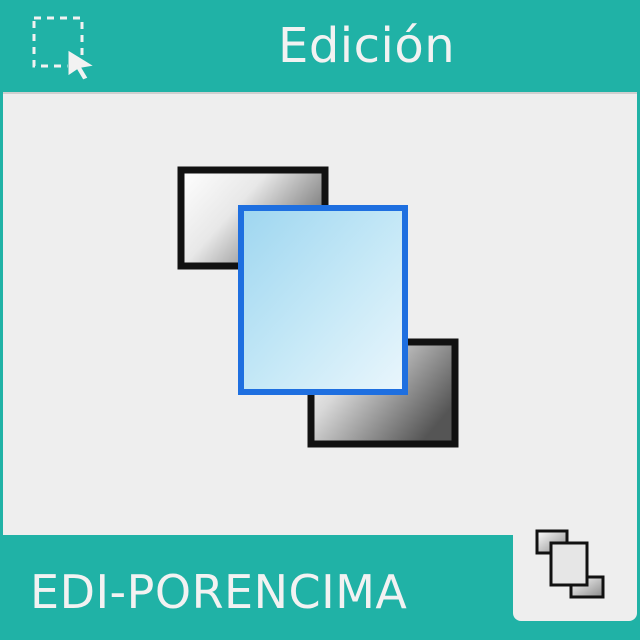 This screenshot has height=640, width=640. Describe the element at coordinates (570, 564) in the screenshot. I see `bring-to-front-small-icon` at that location.